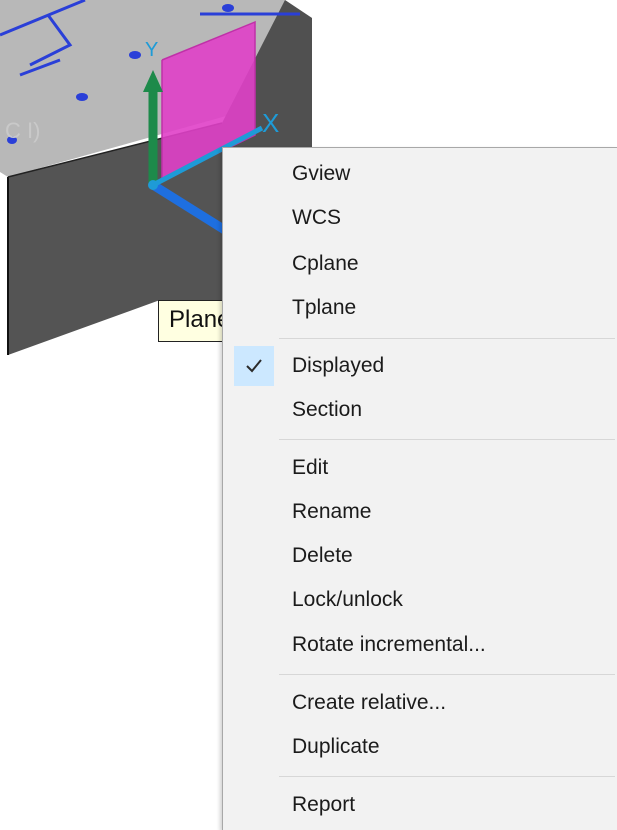  I want to click on menu-item-label: Tplane, so click(324, 307).